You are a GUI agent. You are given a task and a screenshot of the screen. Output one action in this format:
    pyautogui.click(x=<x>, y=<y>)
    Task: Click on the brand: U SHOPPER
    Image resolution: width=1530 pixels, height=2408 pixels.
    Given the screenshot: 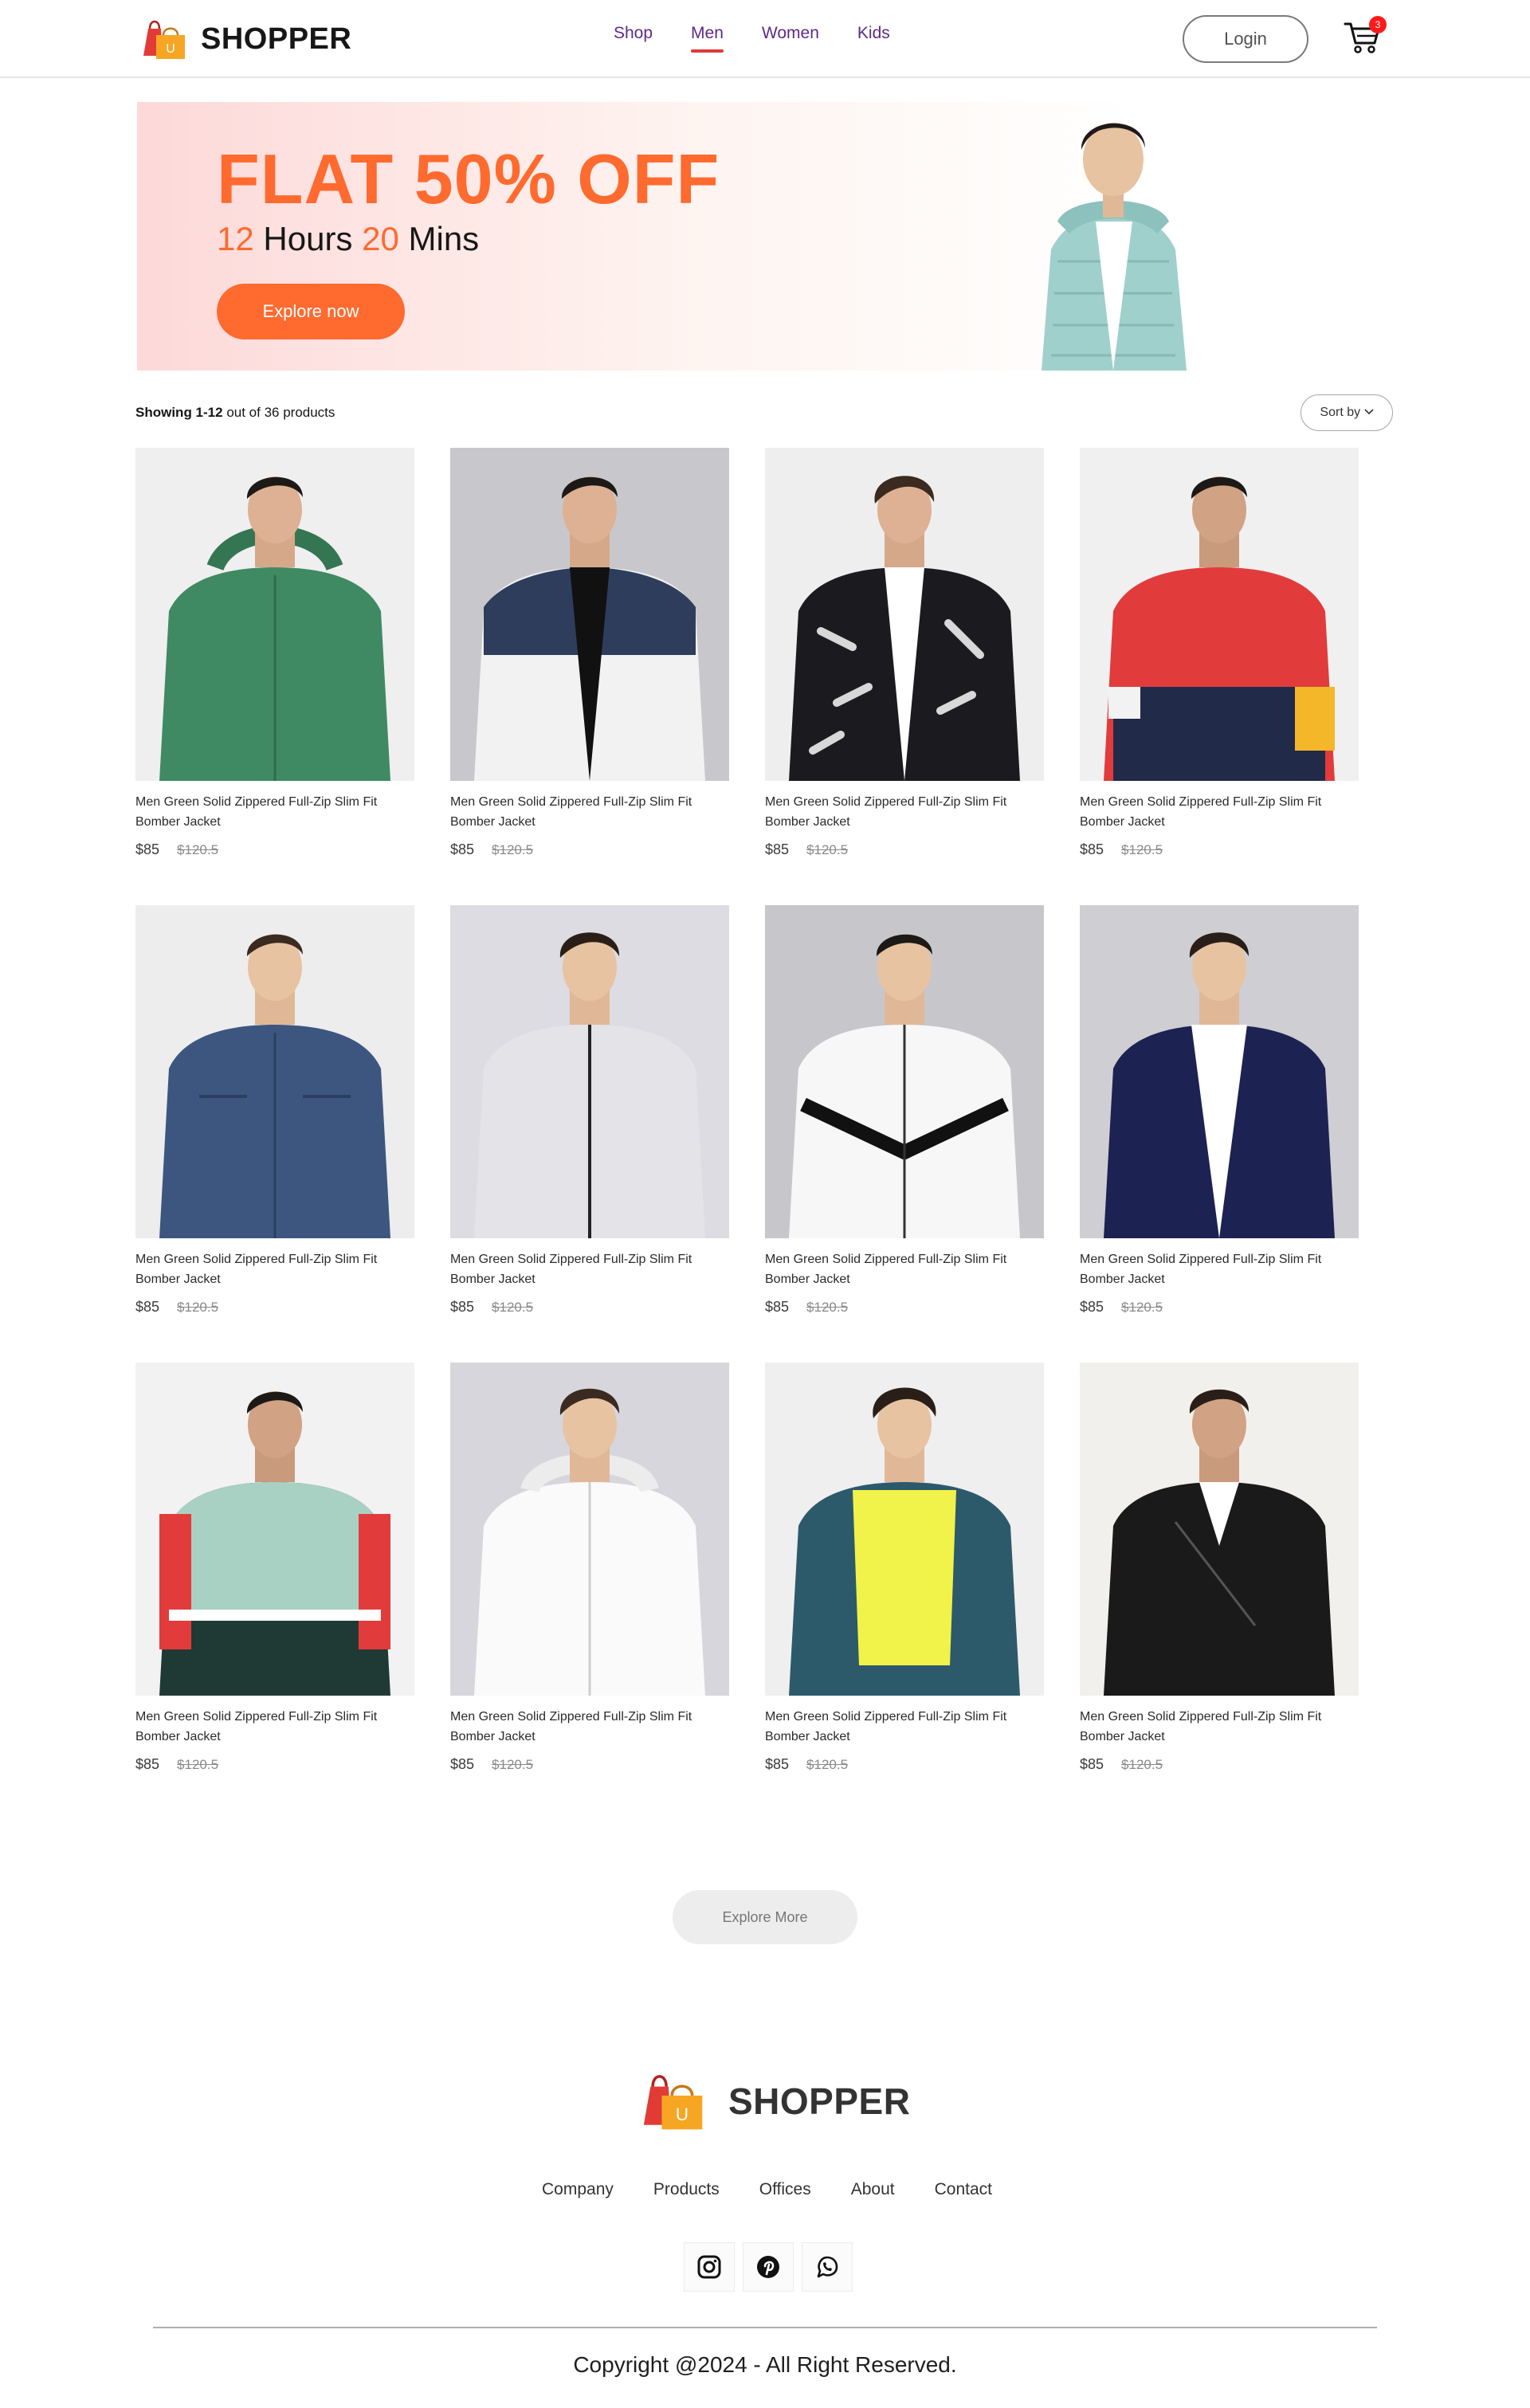 What is the action you would take?
    pyautogui.click(x=245, y=39)
    